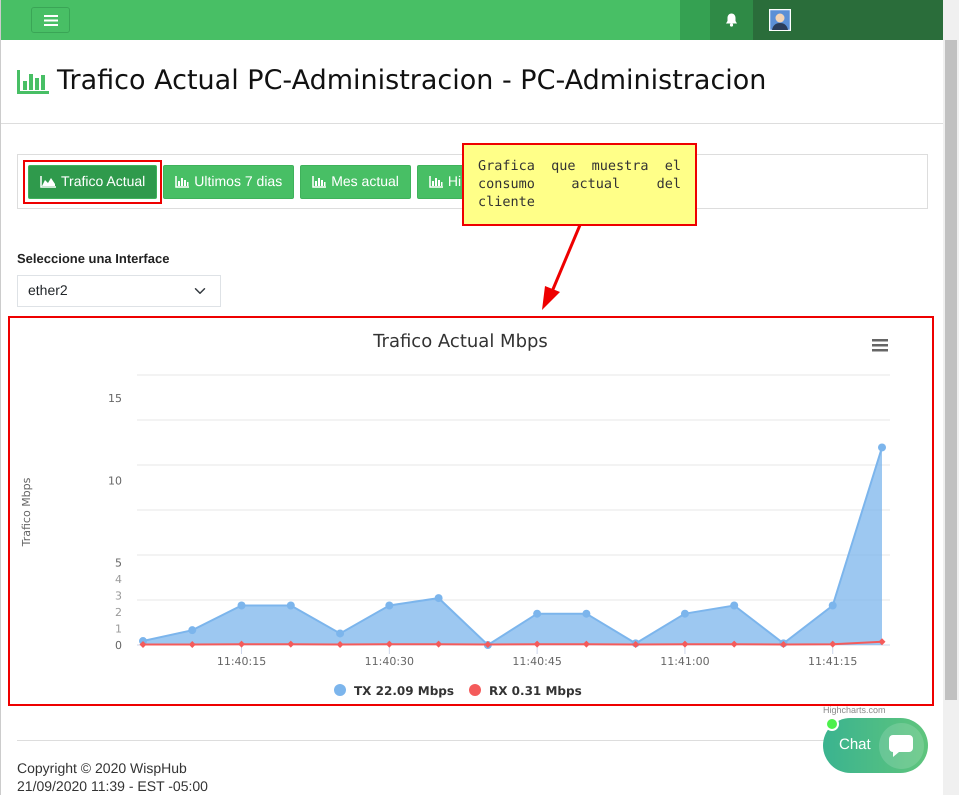 The image size is (959, 795). Describe the element at coordinates (404, 691) in the screenshot. I see `legend-label: TX 22.09 Mbps` at that location.